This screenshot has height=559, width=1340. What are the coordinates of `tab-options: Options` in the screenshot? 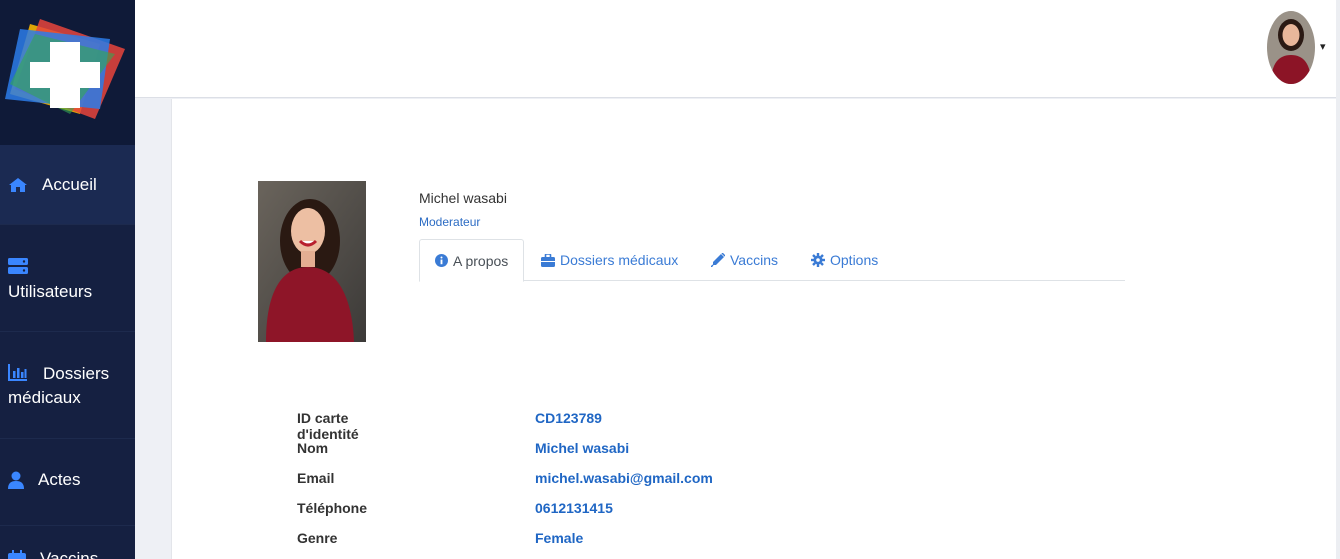 It's located at (844, 260).